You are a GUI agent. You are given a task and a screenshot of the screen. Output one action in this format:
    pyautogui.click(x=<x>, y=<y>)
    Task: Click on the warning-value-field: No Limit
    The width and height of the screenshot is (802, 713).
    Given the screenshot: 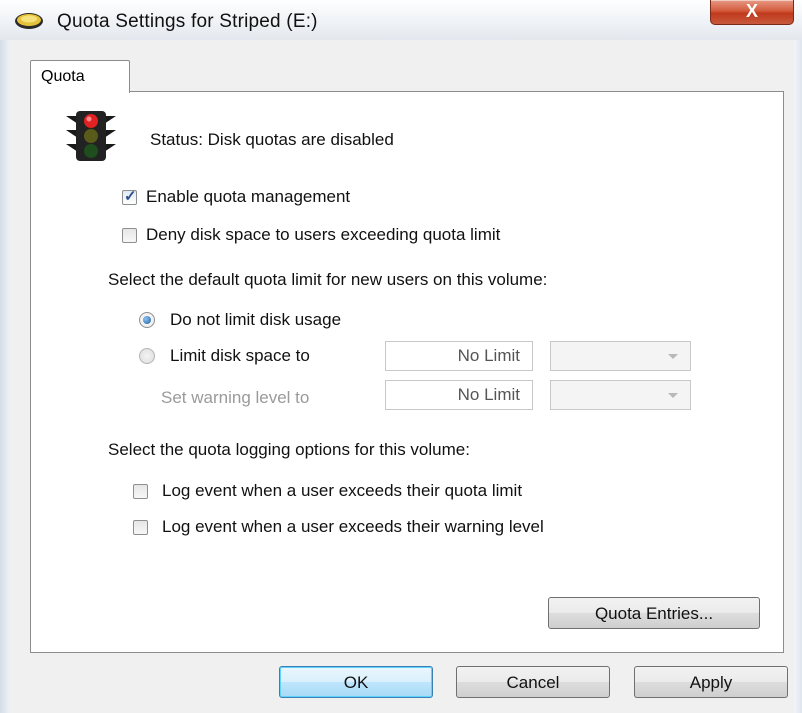 What is the action you would take?
    pyautogui.click(x=459, y=395)
    